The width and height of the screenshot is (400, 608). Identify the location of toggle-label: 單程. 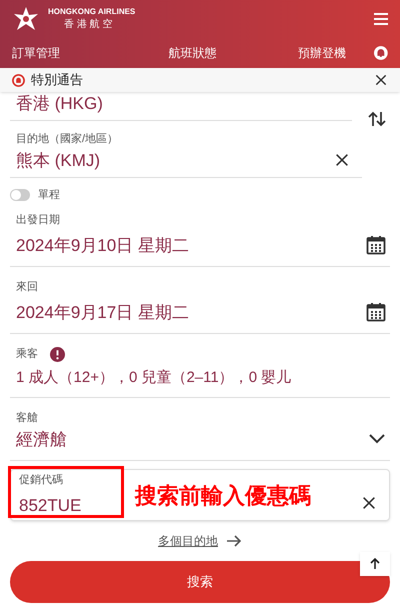
(49, 195).